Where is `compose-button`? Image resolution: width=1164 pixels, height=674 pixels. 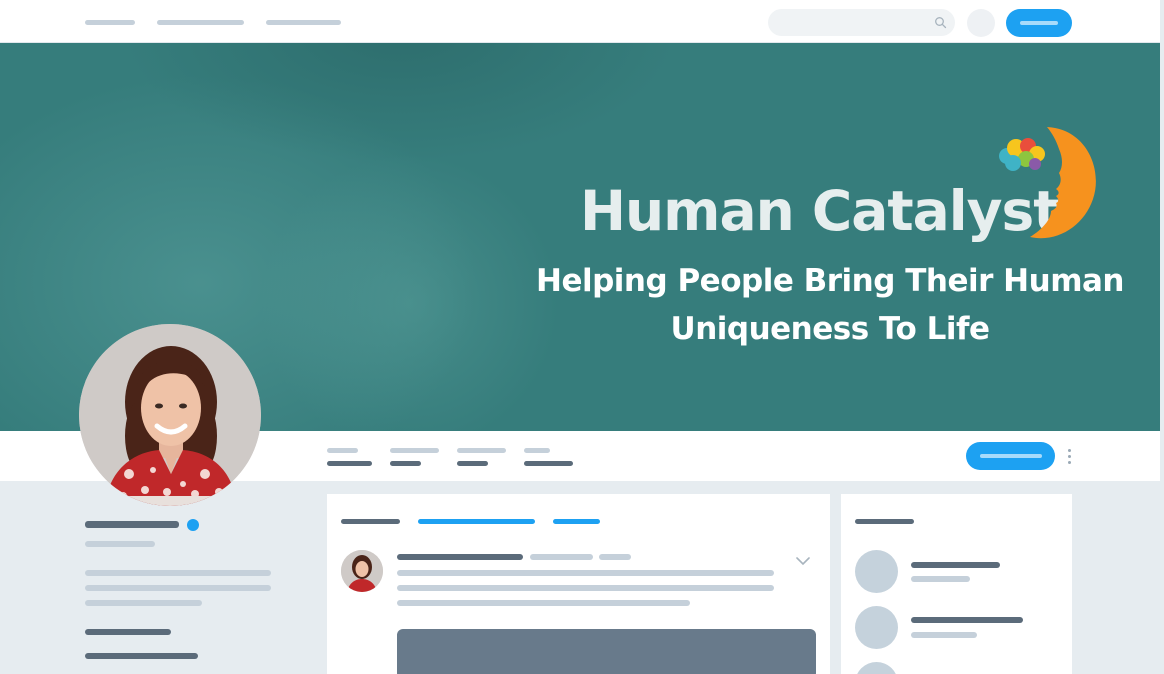 compose-button is located at coordinates (1039, 23).